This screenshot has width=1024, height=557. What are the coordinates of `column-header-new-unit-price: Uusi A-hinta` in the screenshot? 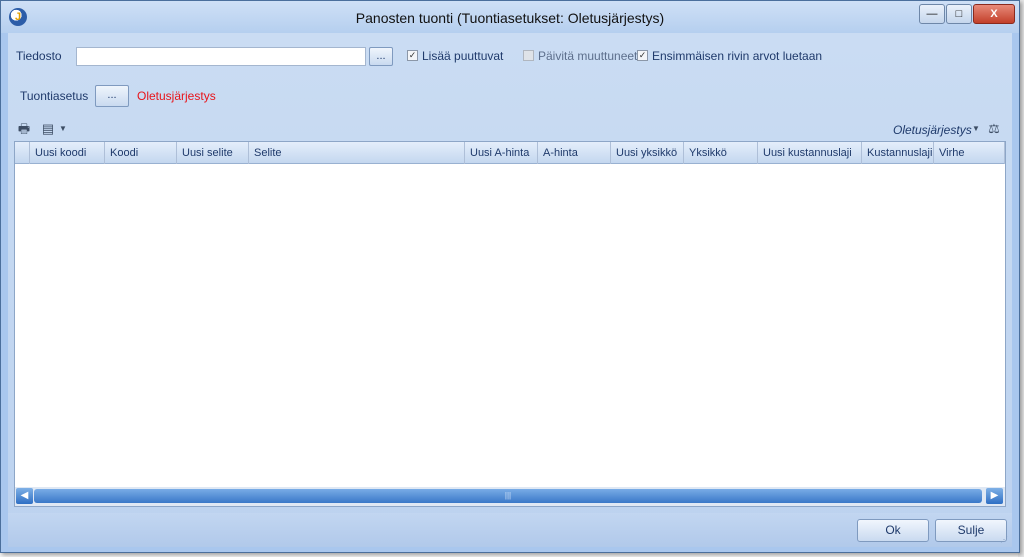 It's located at (501, 153).